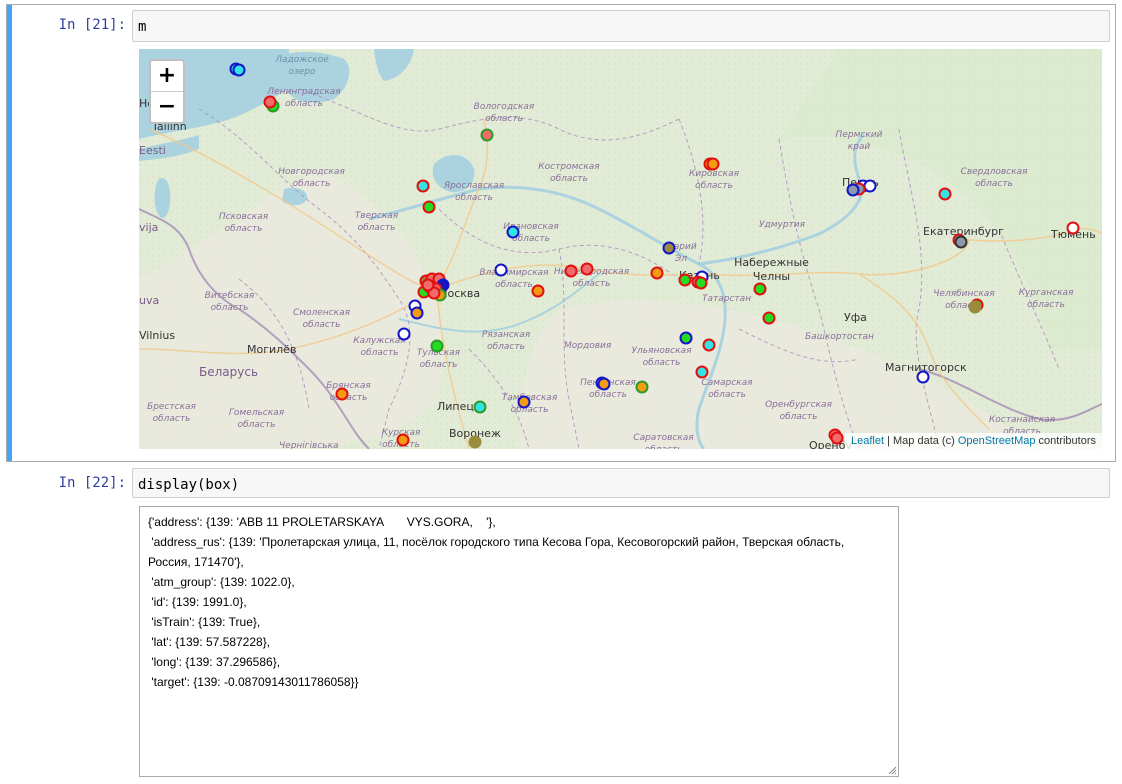 This screenshot has width=1122, height=784. I want to click on output-line: 'long': {139: 37.296586},, so click(214, 662).